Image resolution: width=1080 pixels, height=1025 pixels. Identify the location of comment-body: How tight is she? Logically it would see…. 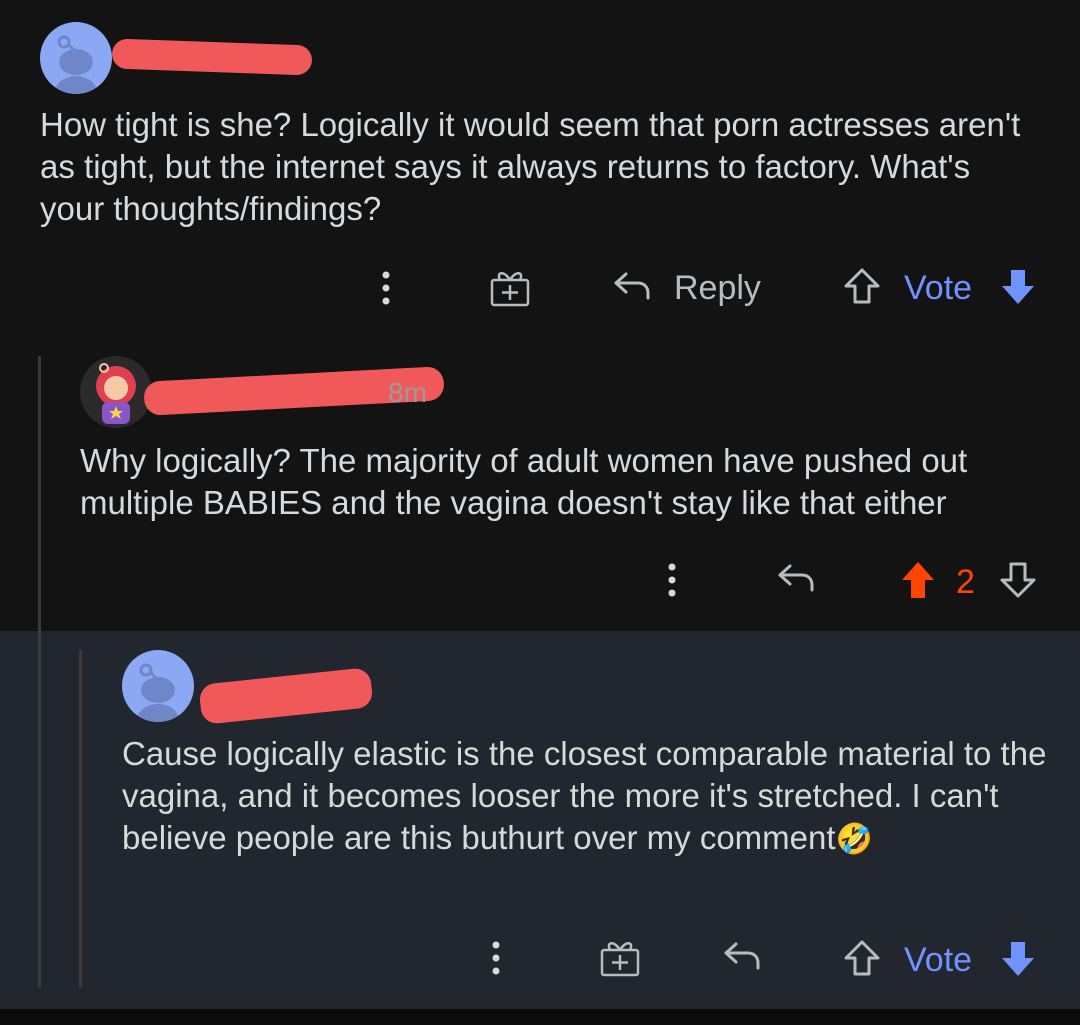
(530, 166).